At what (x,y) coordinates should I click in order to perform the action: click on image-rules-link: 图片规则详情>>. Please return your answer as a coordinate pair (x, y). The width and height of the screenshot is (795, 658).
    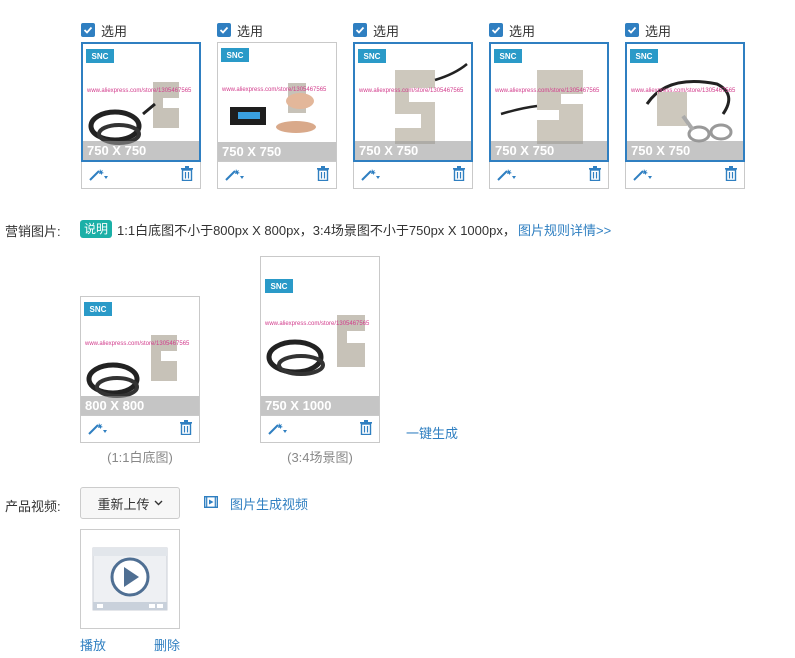
    Looking at the image, I should click on (564, 229).